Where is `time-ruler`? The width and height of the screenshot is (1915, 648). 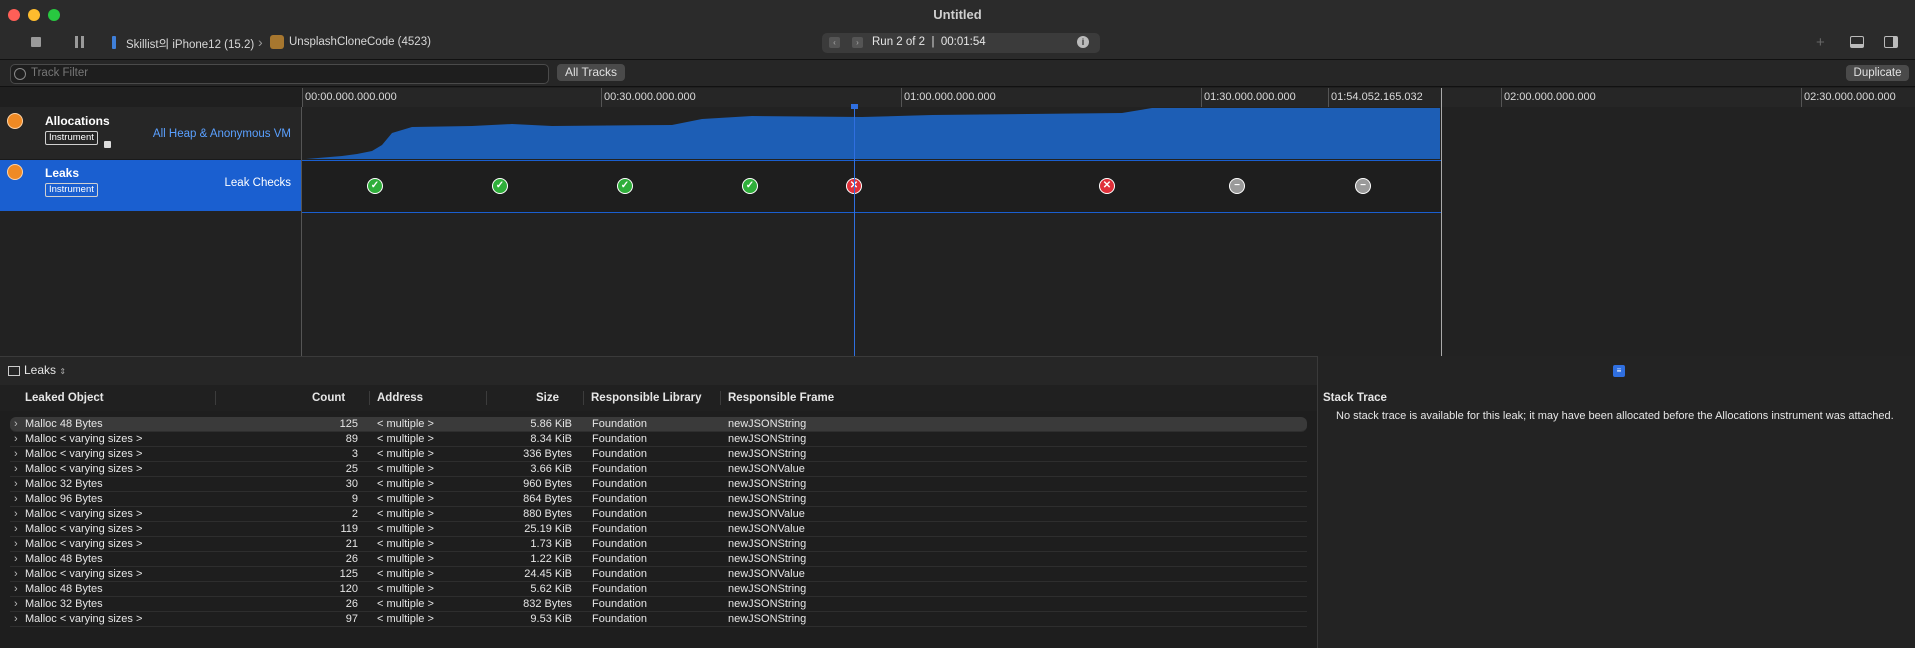
time-ruler is located at coordinates (1108, 98).